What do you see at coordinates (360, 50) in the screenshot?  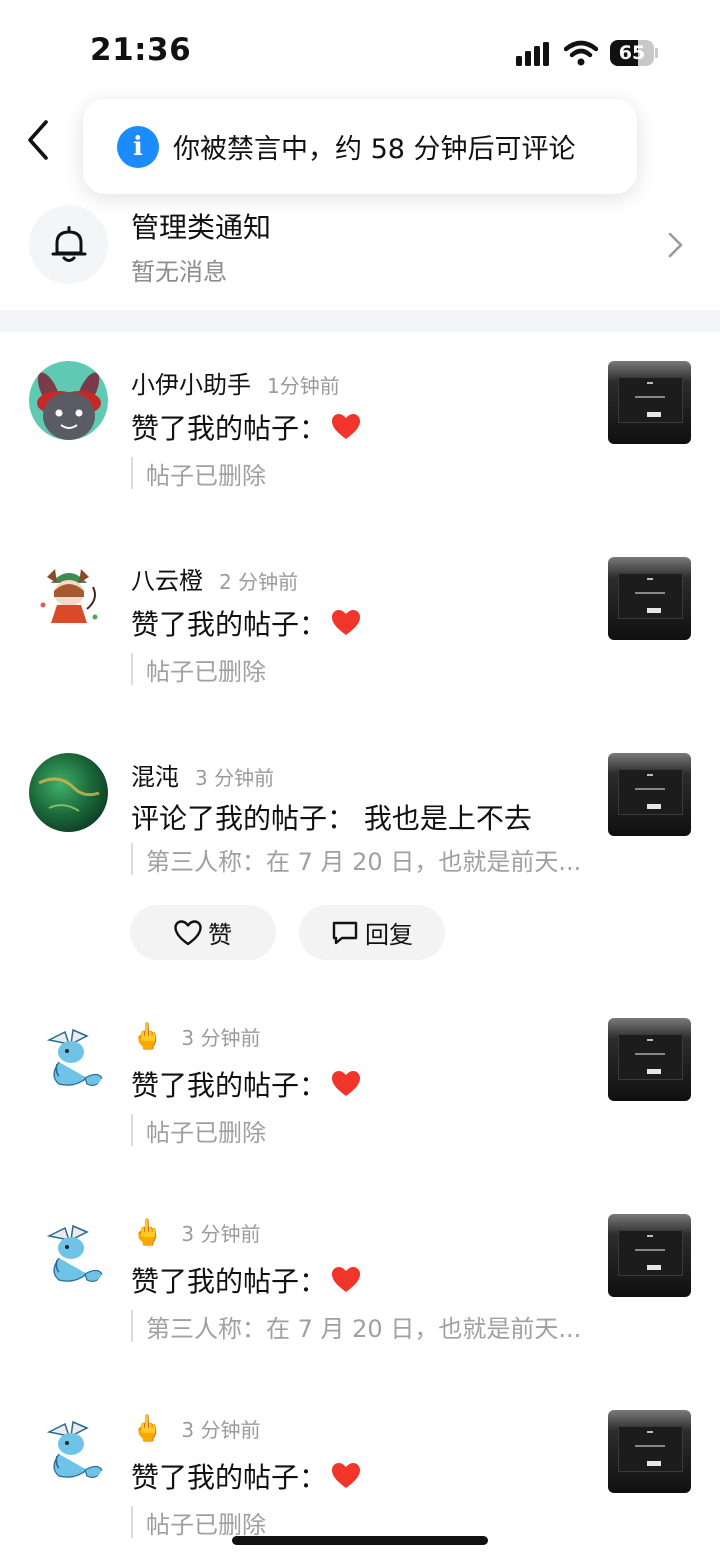 I see `status-bar: 21:36 65` at bounding box center [360, 50].